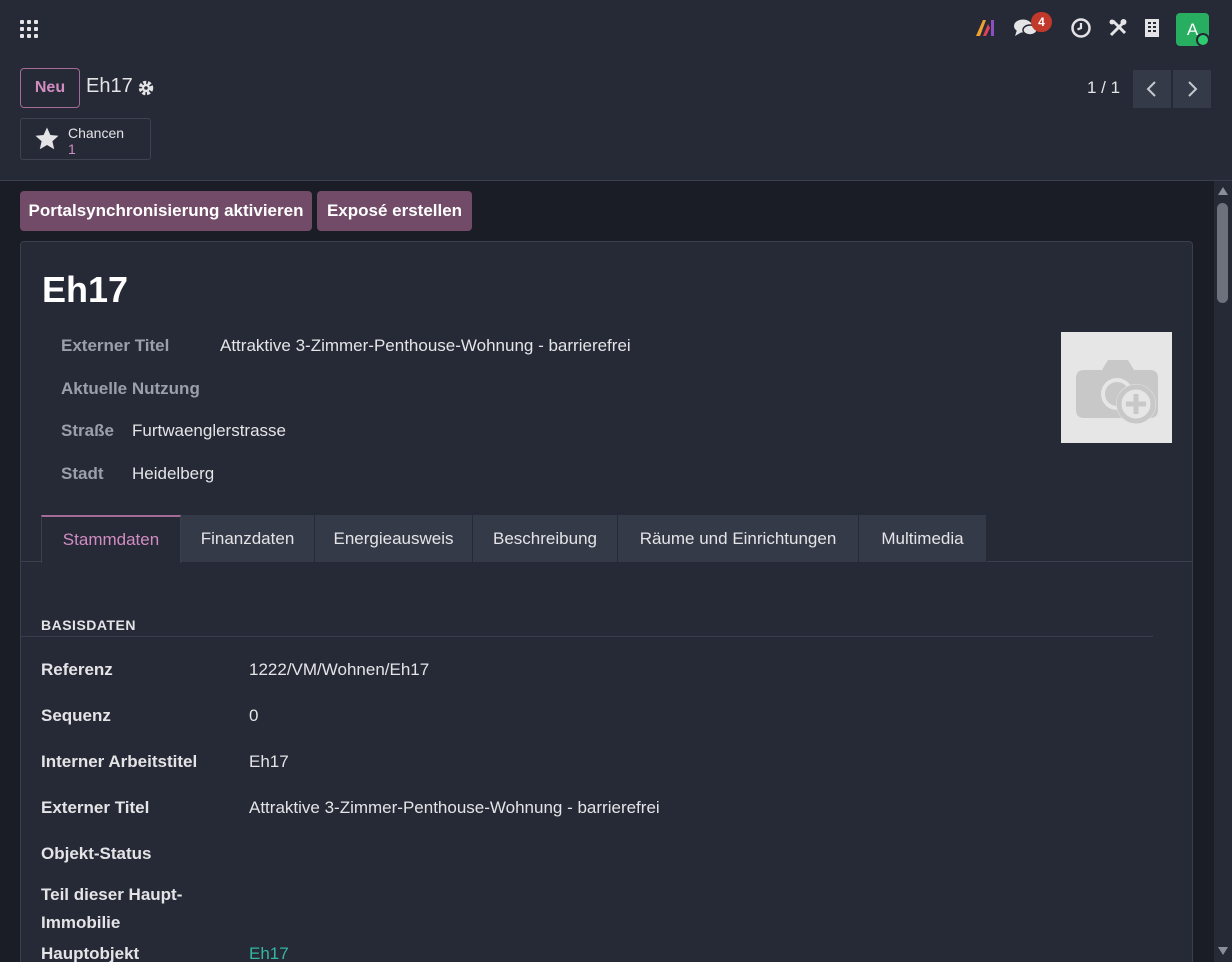 The image size is (1232, 962). Describe the element at coordinates (109, 86) in the screenshot. I see `breadcrumb-record-name: Eh17` at that location.